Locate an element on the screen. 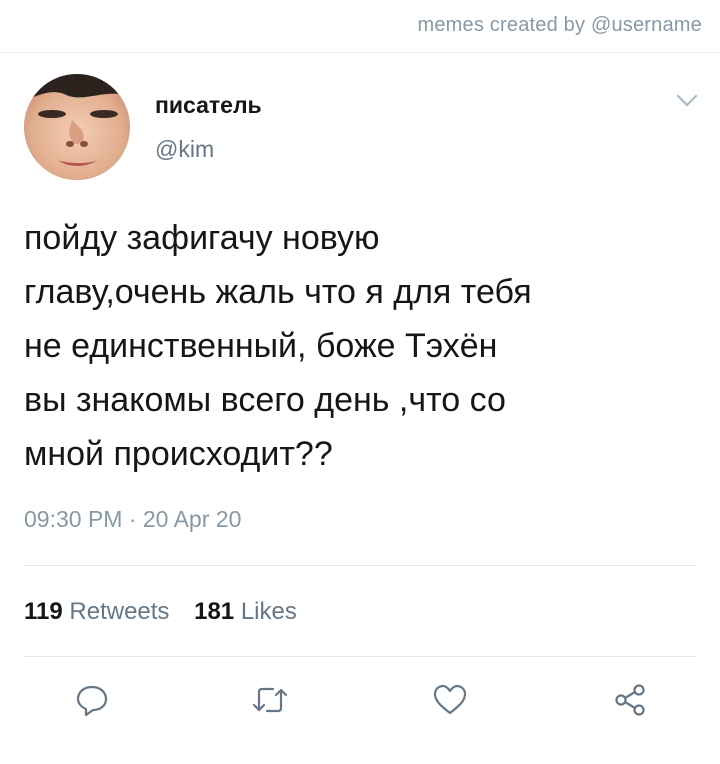  likes-stat: 181 Likes is located at coordinates (245, 612).